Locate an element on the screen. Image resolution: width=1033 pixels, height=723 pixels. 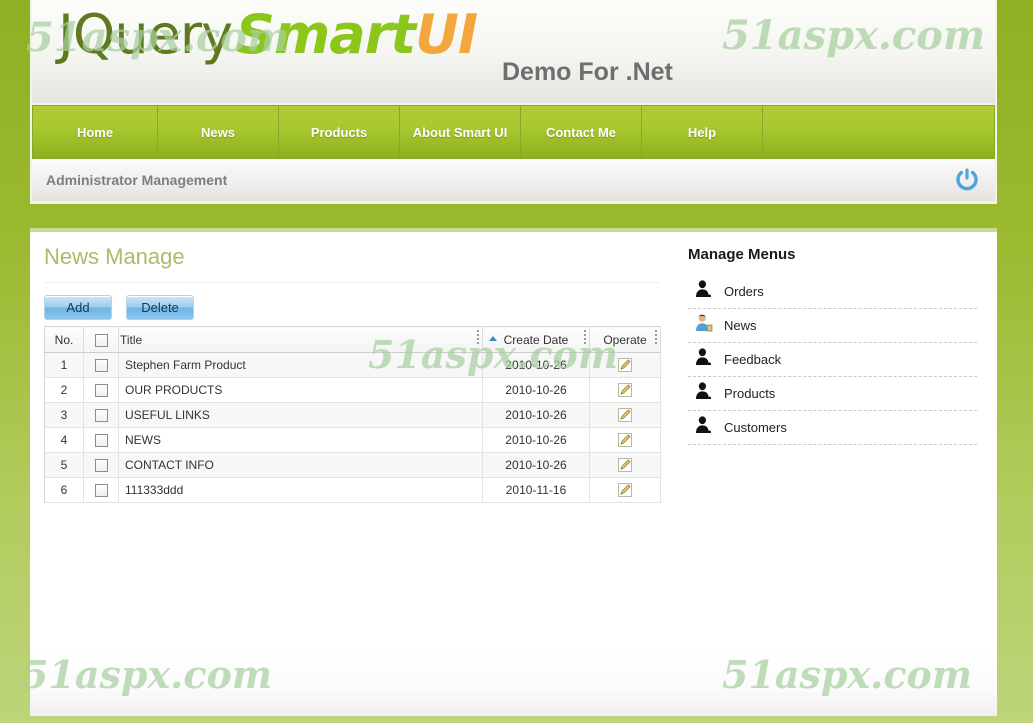
column-header-create-date: Create Date is located at coordinates (536, 339).